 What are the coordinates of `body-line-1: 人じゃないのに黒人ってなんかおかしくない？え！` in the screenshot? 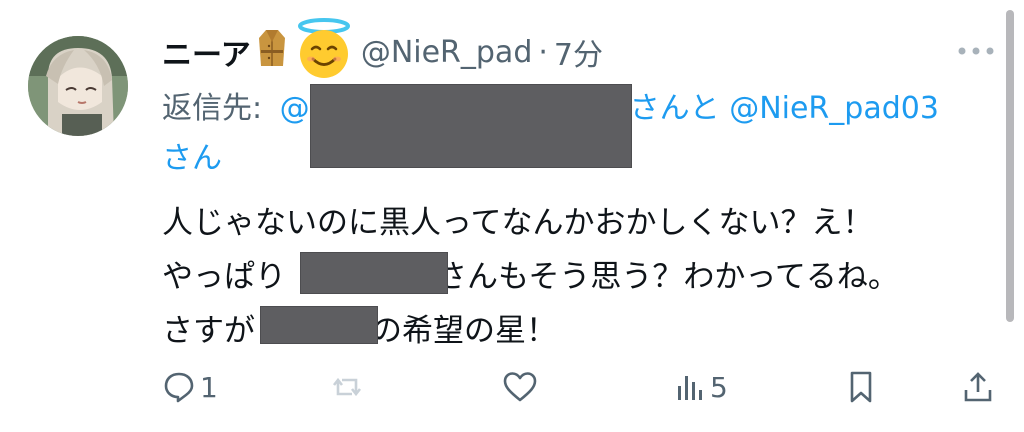 It's located at (518, 223).